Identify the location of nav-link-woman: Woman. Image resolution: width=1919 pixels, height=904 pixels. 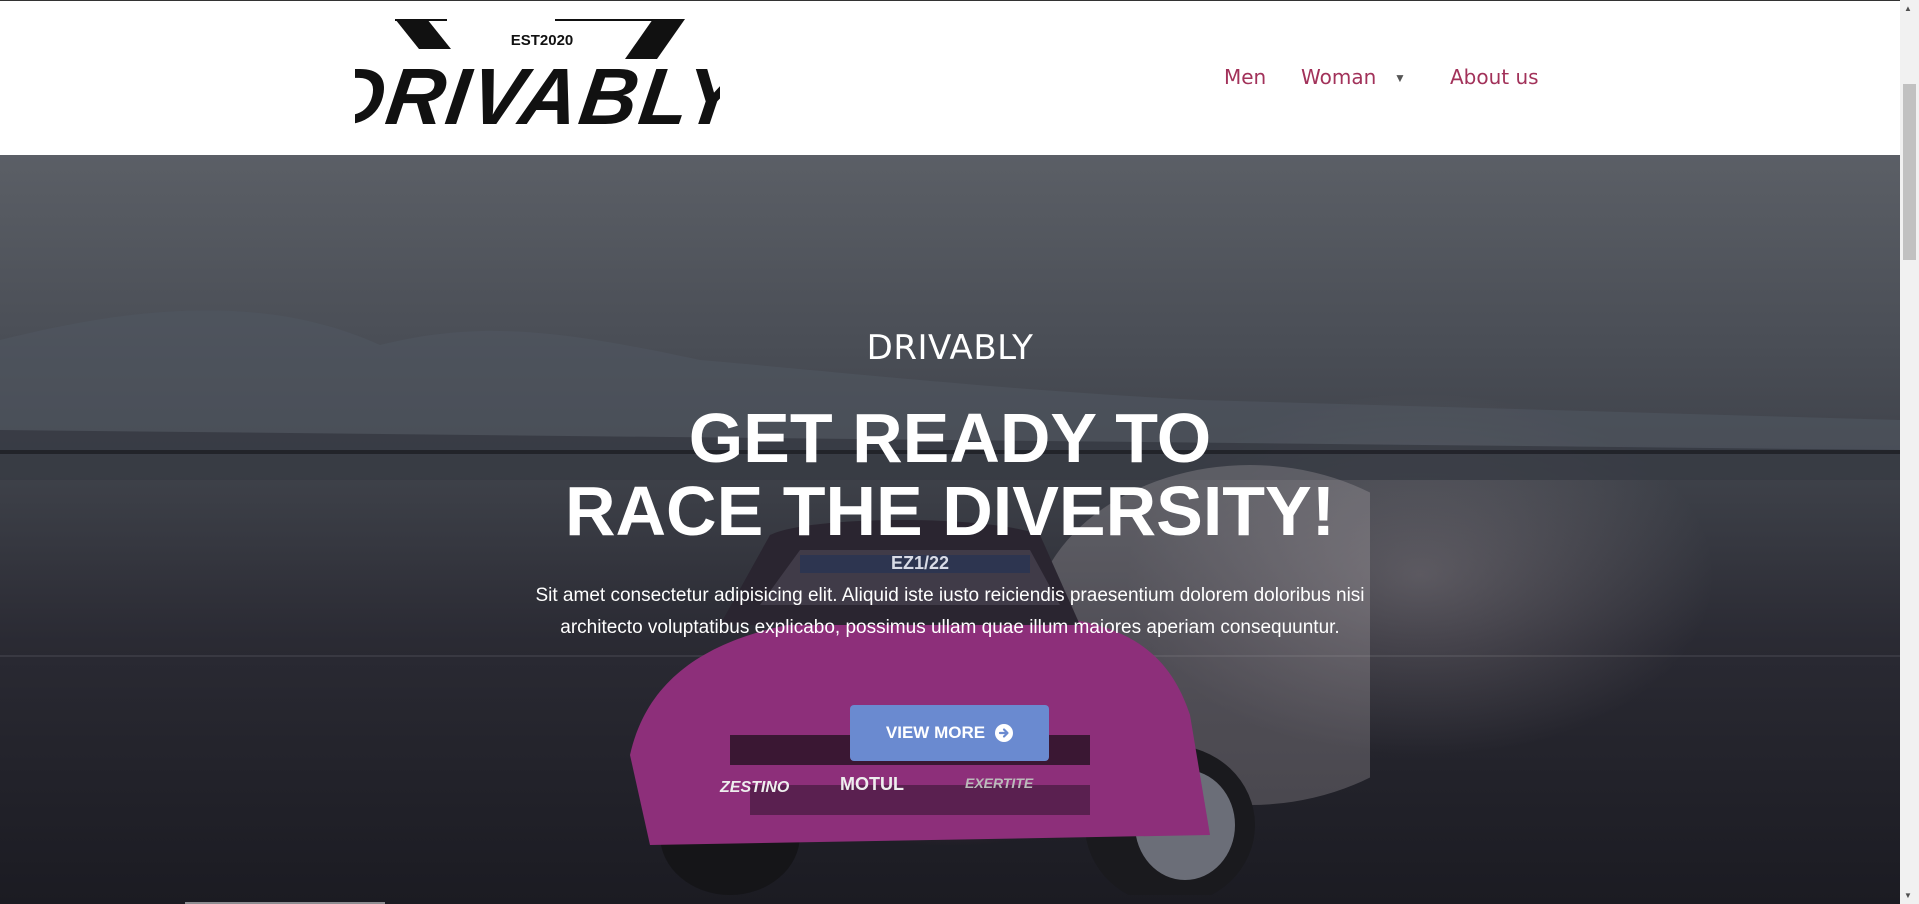
(1338, 77).